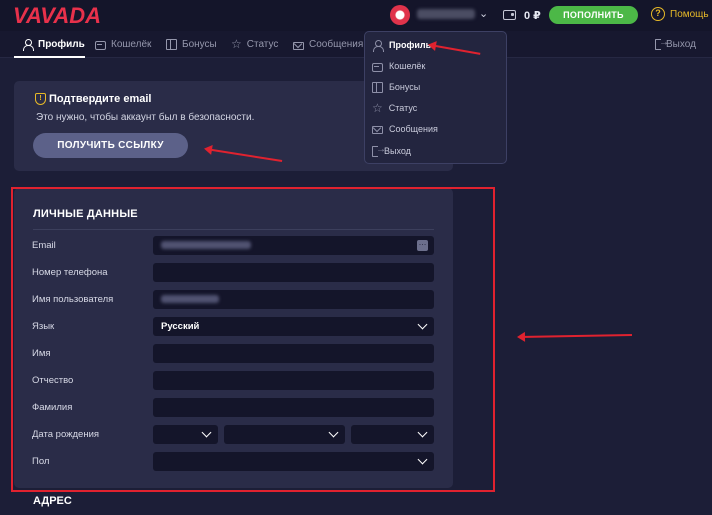 This screenshot has width=712, height=515. Describe the element at coordinates (575, 336) in the screenshot. I see `annotation-arrow` at that location.